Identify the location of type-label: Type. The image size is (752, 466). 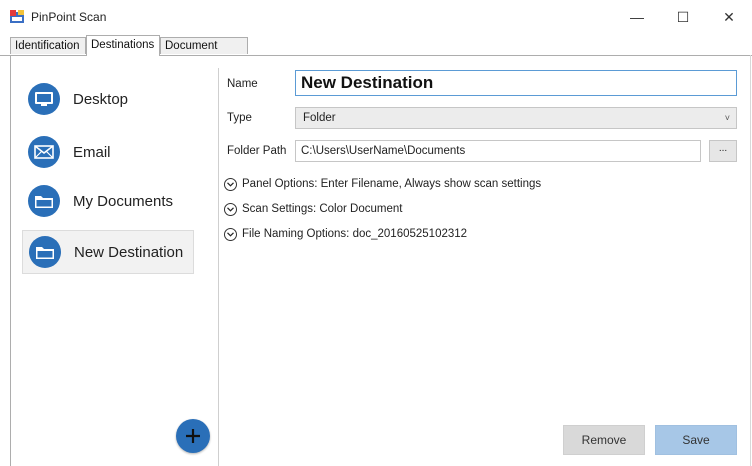
(239, 118).